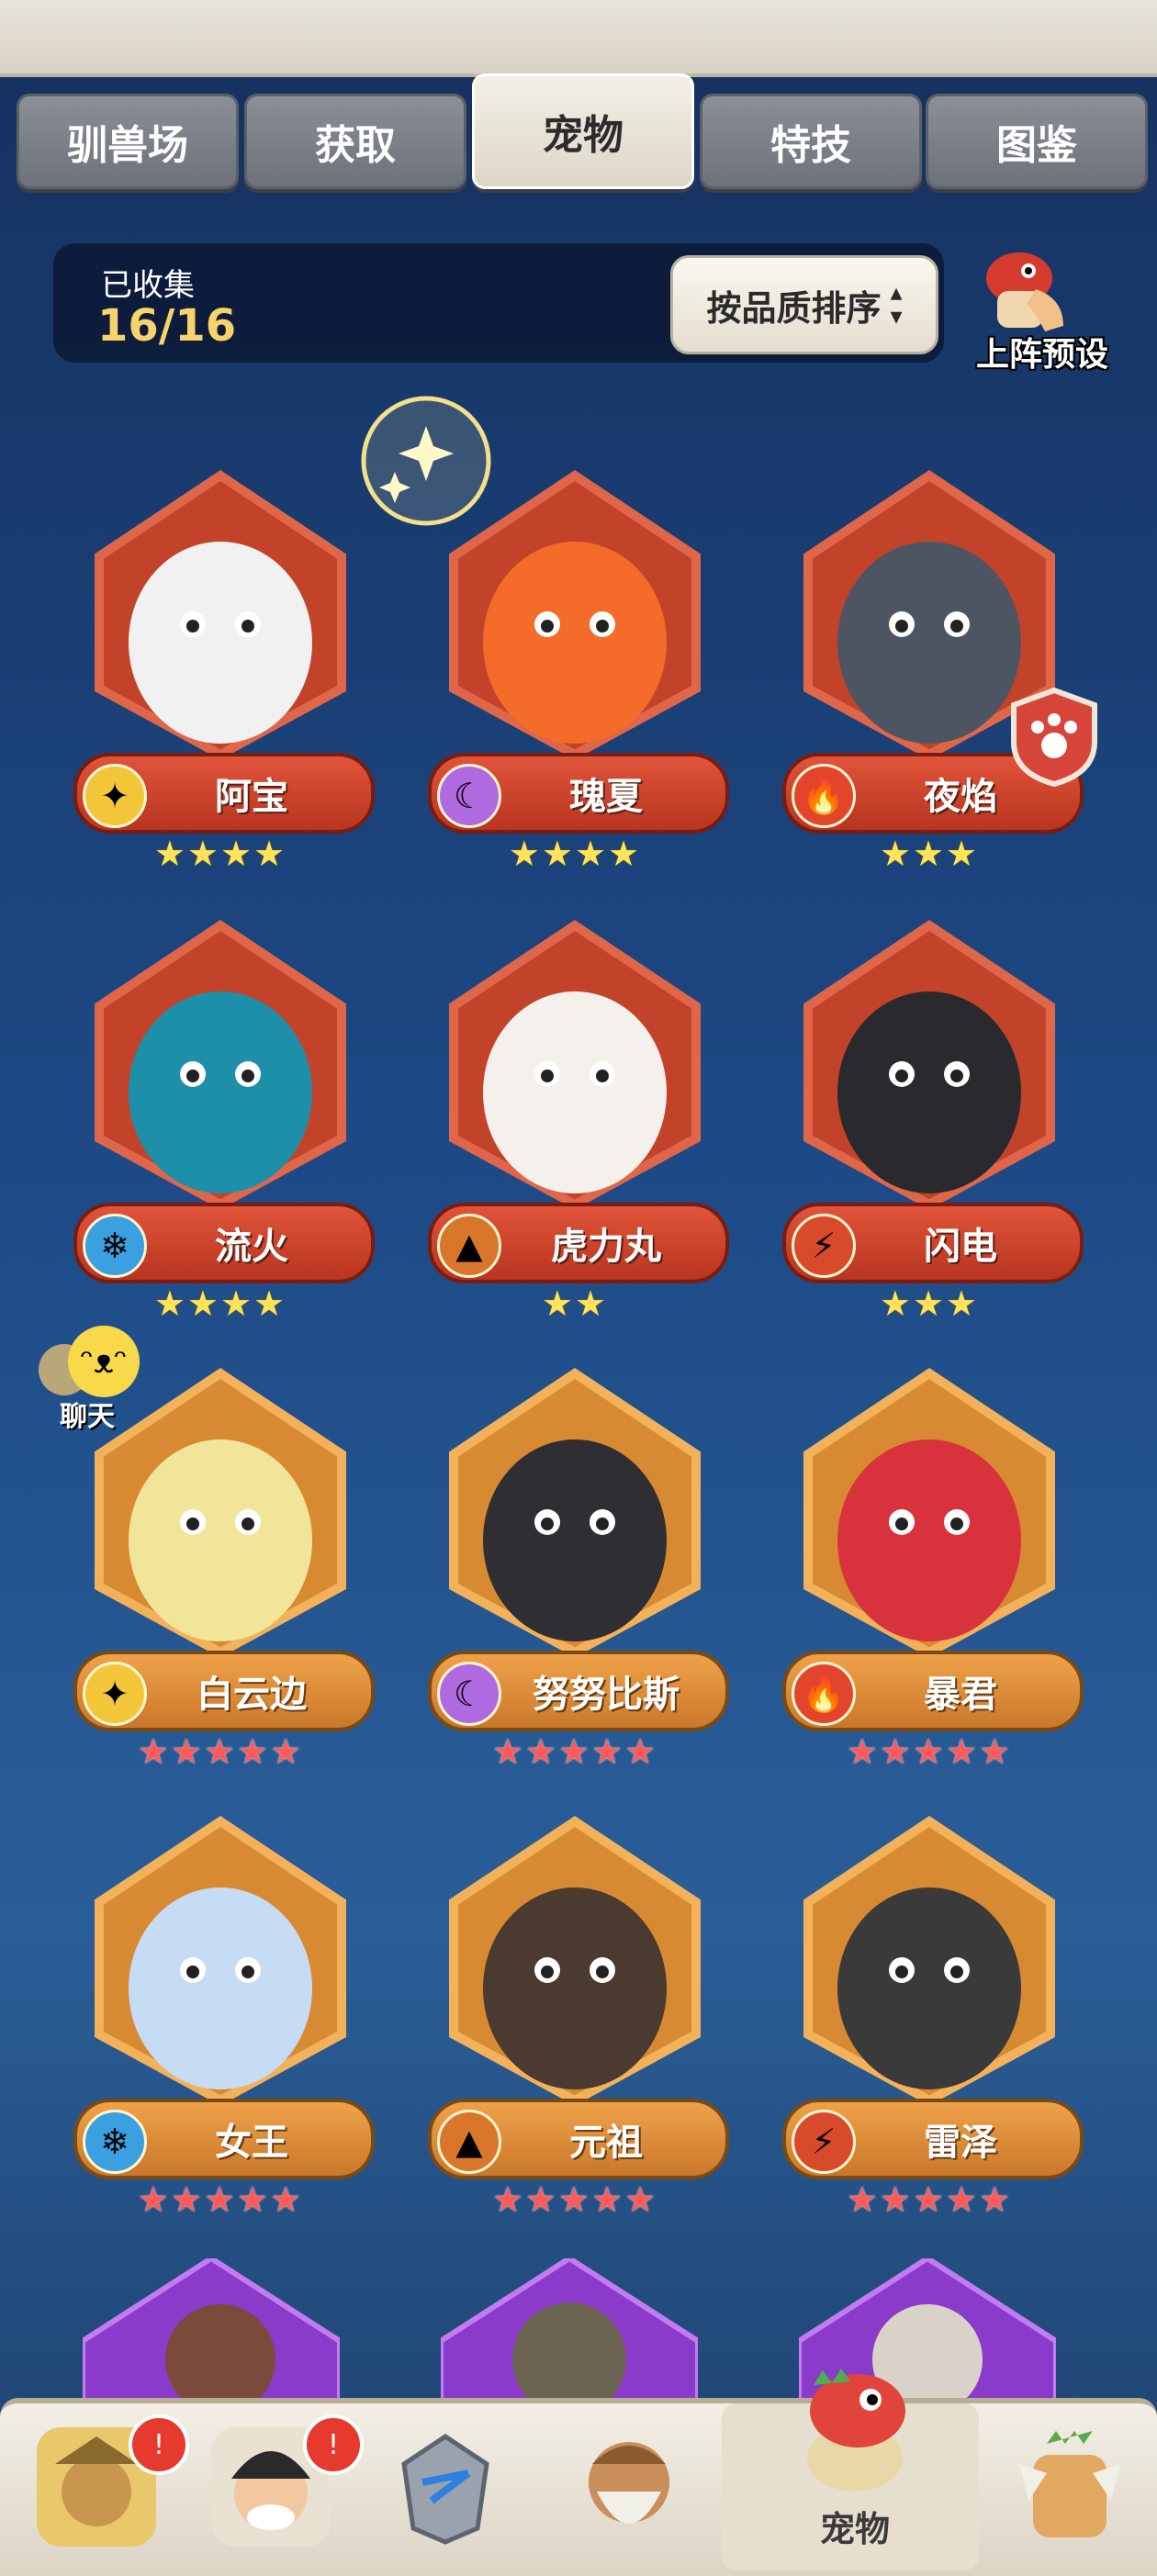 The image size is (1157, 2576). Describe the element at coordinates (252, 797) in the screenshot. I see `pet-name: 阿宝` at that location.